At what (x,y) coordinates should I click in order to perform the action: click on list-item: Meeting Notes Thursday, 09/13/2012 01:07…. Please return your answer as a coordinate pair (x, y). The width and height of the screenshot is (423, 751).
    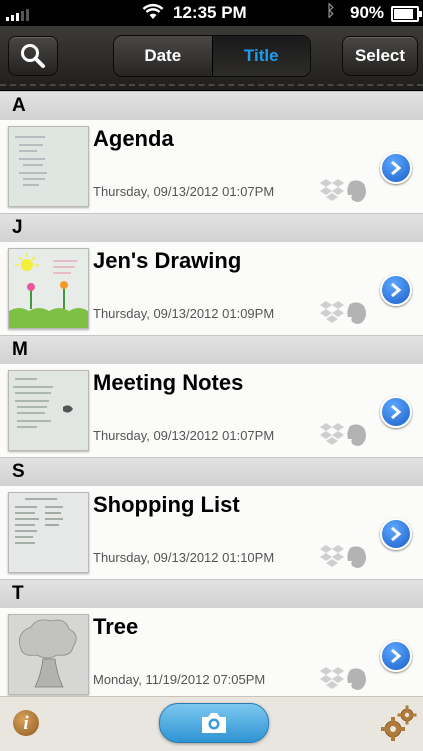
    Looking at the image, I should click on (211, 410).